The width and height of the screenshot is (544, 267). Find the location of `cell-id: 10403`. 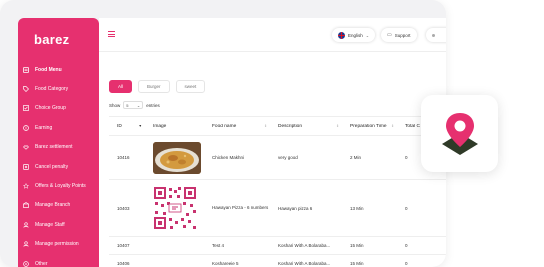

cell-id: 10403 is located at coordinates (123, 208).